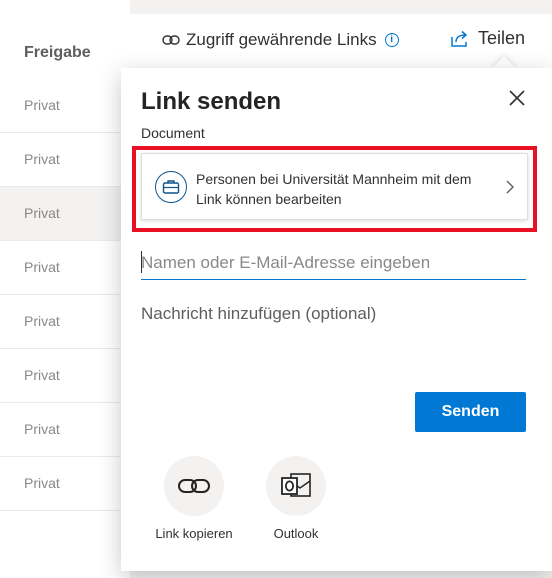 The width and height of the screenshot is (552, 578). I want to click on outlook-action: Outlook, so click(296, 498).